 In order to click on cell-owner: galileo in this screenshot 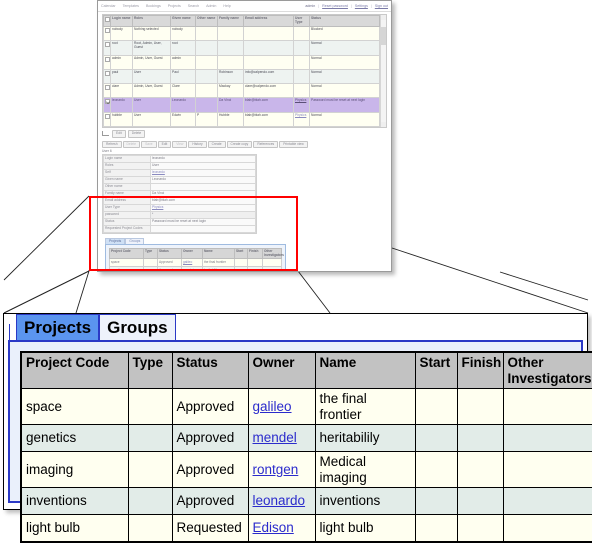, I will do `click(281, 407)`.